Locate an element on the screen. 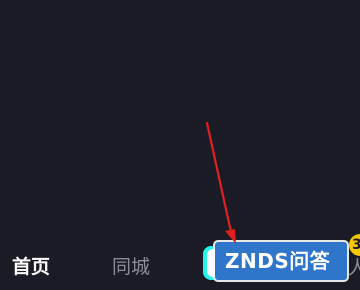  arrow-line is located at coordinates (219, 177).